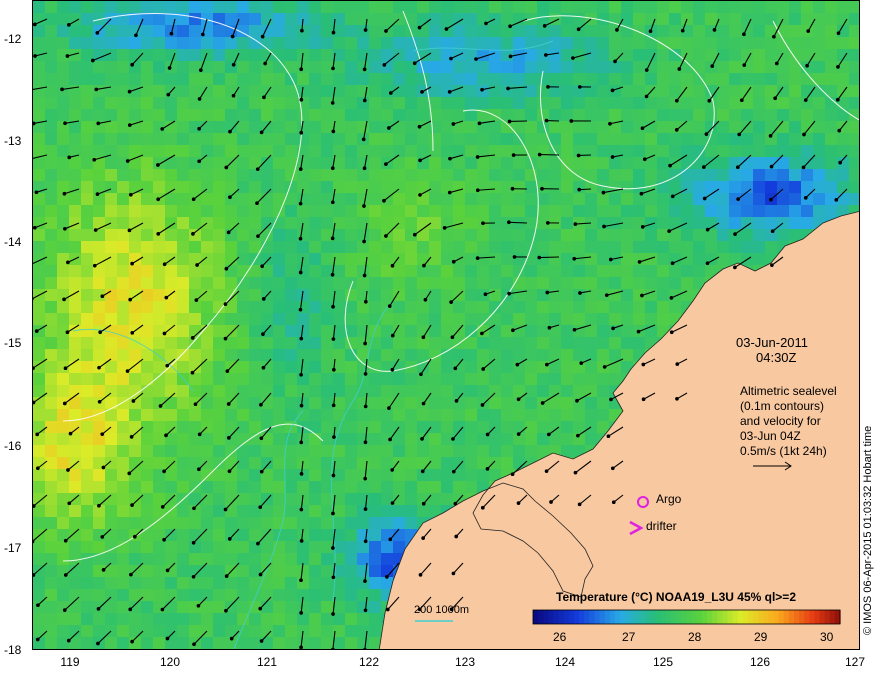 Image resolution: width=880 pixels, height=680 pixels. Describe the element at coordinates (267, 662) in the screenshot. I see `lon-tick-label: 121` at that location.